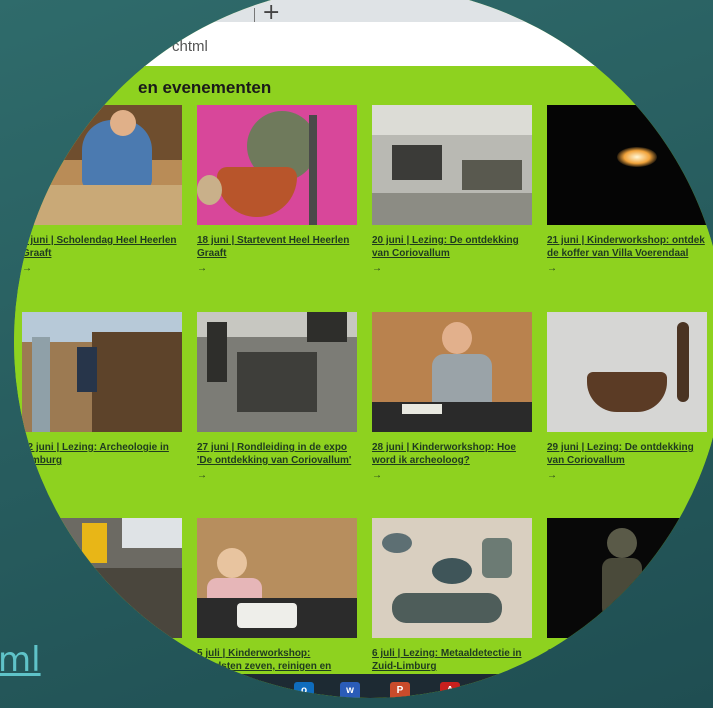 The height and width of the screenshot is (708, 713). I want to click on event-card: k in, so click(102, 589).